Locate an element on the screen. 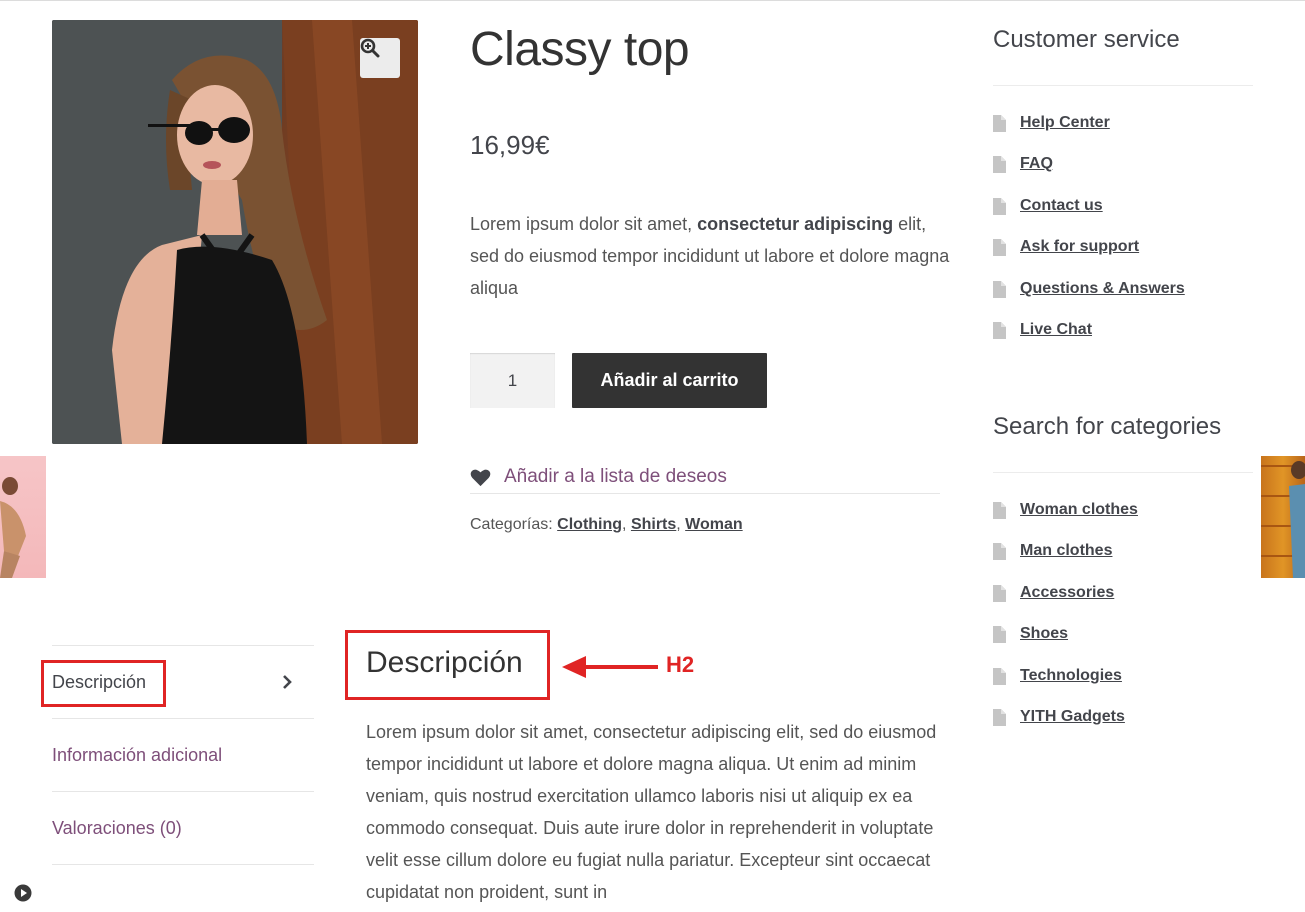  zoom-button is located at coordinates (380, 58).